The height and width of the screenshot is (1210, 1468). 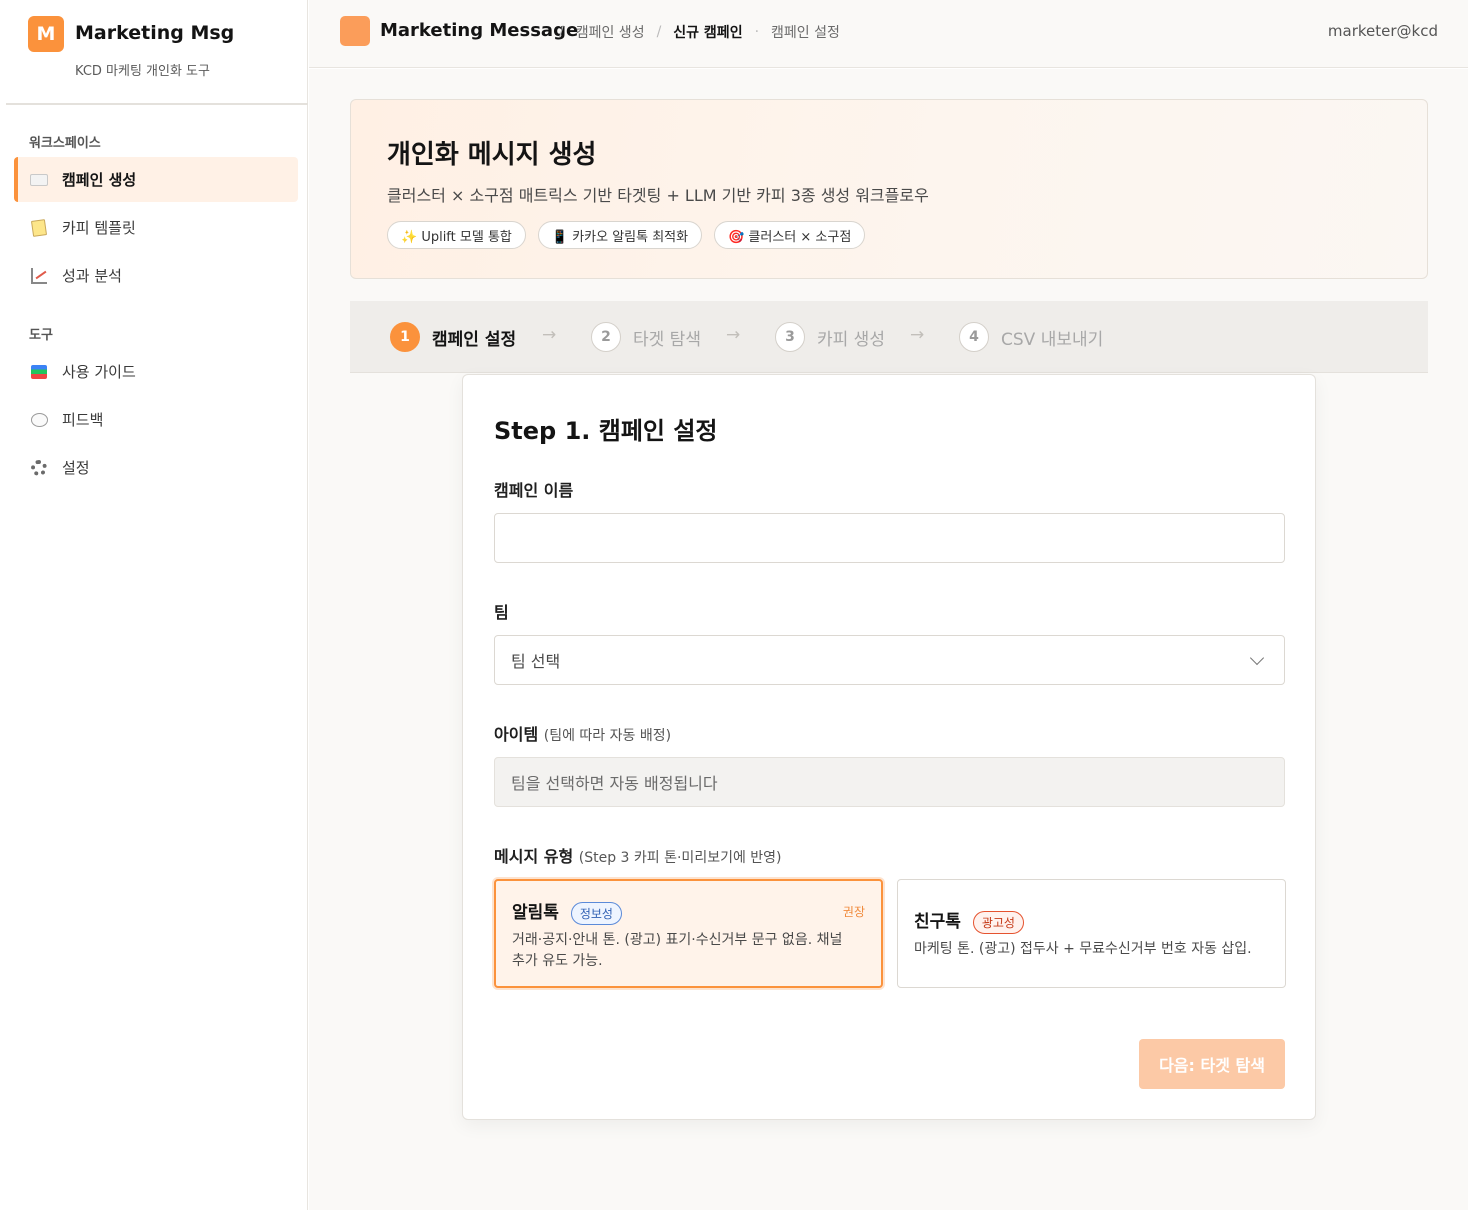 What do you see at coordinates (156, 275) in the screenshot?
I see `sidebar-item-analytics: 성과 분석` at bounding box center [156, 275].